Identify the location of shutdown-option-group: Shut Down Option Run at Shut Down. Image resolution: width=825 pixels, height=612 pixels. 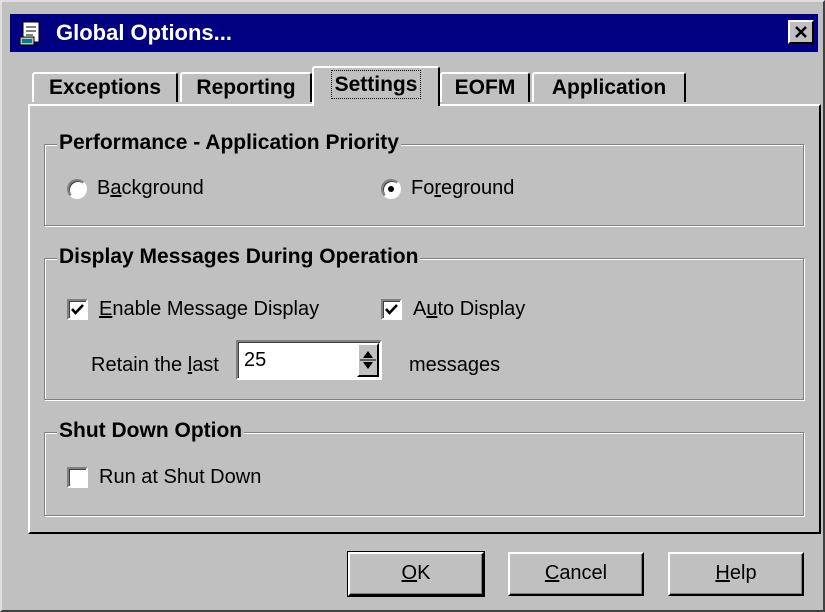
(424, 467).